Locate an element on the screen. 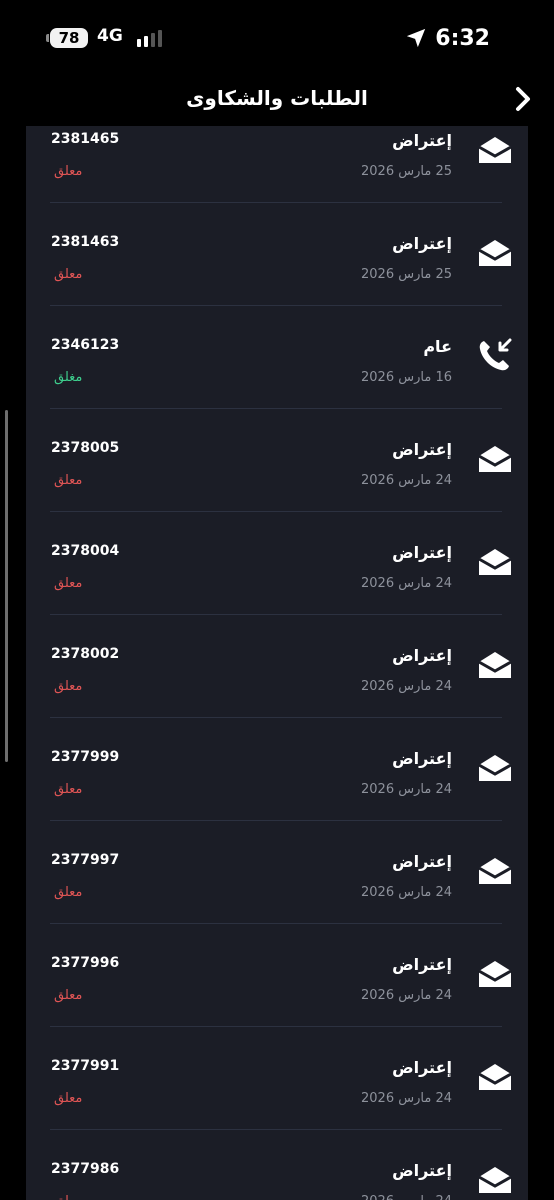 This screenshot has width=554, height=1200. request-number: 2378002 is located at coordinates (85, 654).